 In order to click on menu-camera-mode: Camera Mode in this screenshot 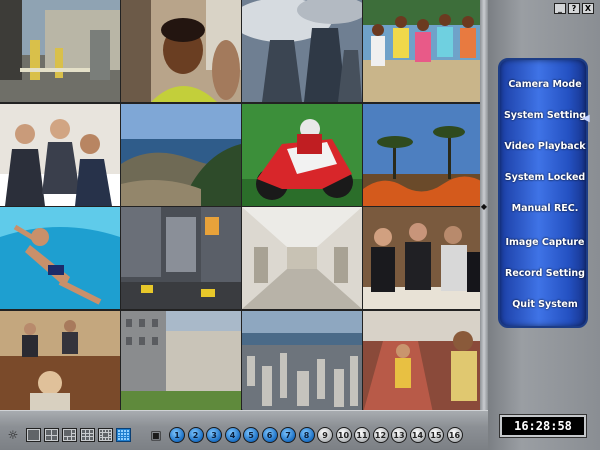, I will do `click(545, 85)`.